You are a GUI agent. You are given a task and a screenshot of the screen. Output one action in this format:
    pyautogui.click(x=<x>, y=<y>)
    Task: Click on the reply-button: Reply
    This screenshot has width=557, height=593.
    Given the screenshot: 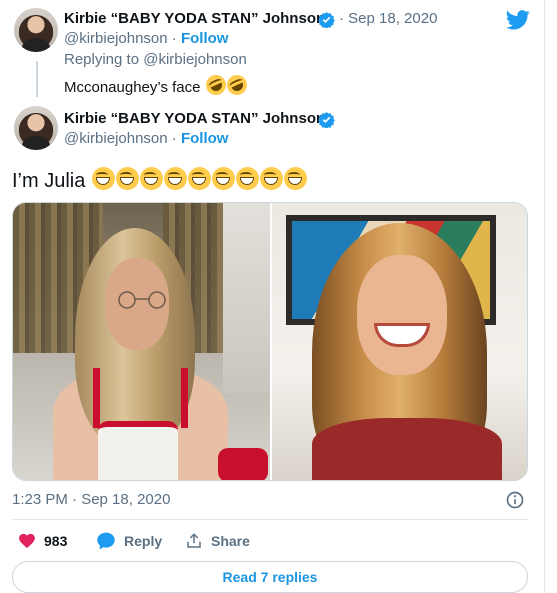 What is the action you would take?
    pyautogui.click(x=129, y=541)
    